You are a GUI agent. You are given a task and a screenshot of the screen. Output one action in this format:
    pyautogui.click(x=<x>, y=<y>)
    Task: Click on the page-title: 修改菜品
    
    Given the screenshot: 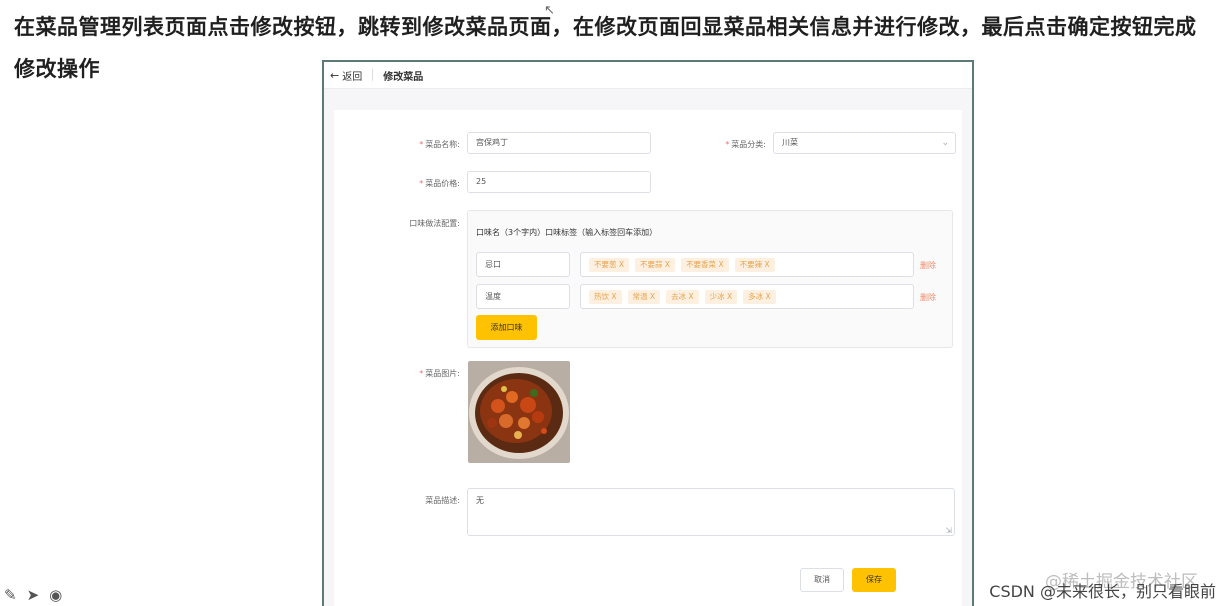 What is the action you would take?
    pyautogui.click(x=403, y=77)
    